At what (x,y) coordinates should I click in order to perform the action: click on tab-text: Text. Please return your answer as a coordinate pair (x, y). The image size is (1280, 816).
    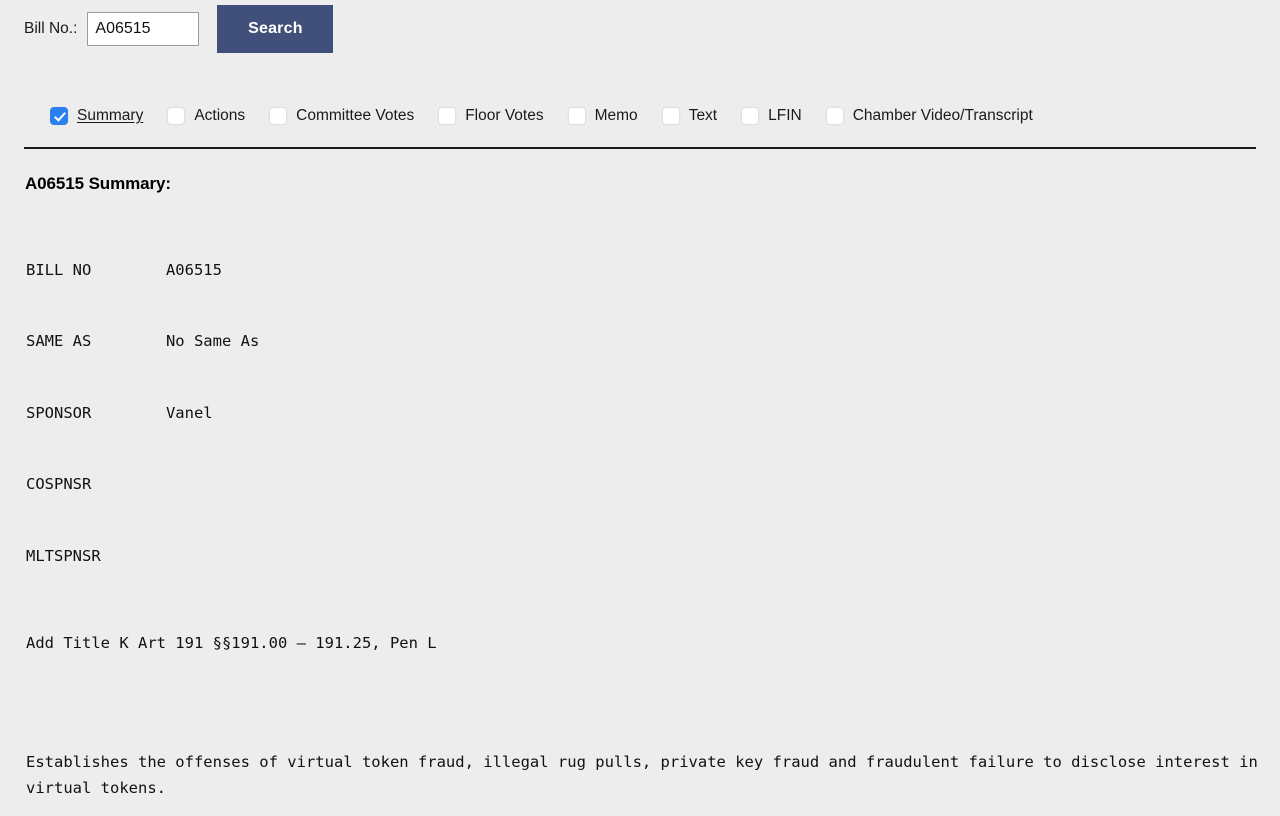
    Looking at the image, I should click on (689, 116).